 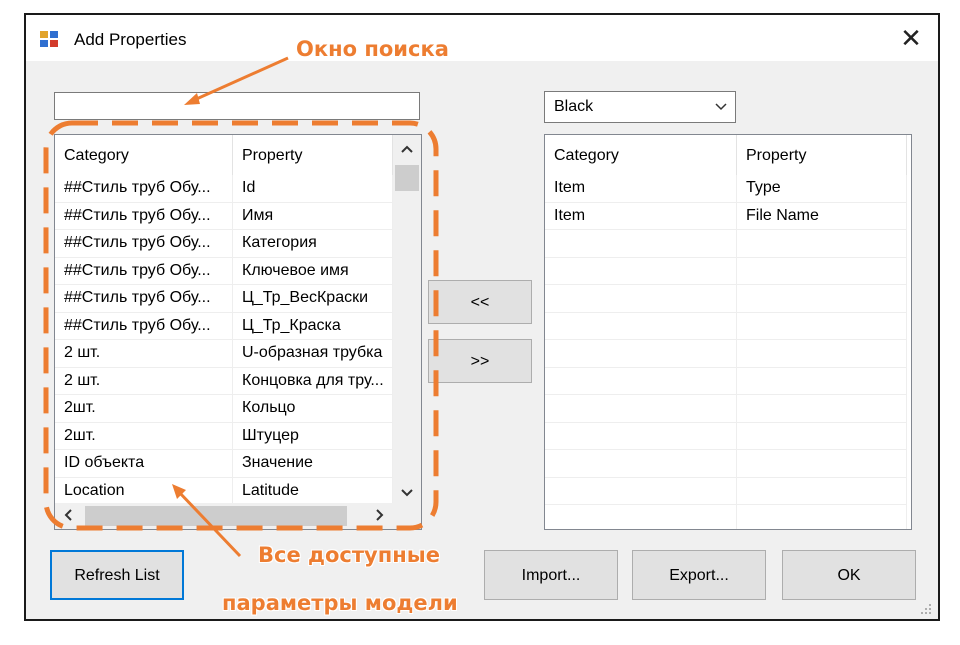 I want to click on app-icon, so click(x=49, y=39).